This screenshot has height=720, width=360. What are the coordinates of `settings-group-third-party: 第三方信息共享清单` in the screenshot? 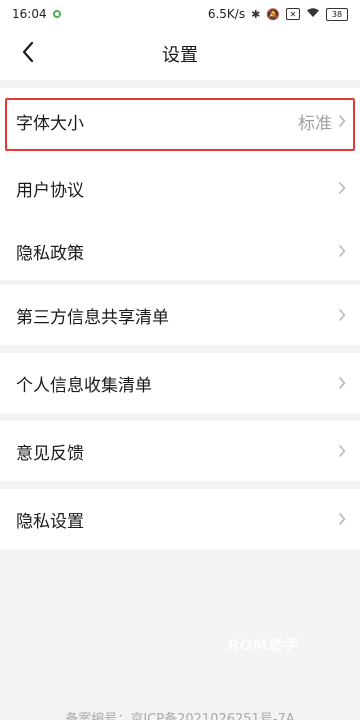 It's located at (180, 315).